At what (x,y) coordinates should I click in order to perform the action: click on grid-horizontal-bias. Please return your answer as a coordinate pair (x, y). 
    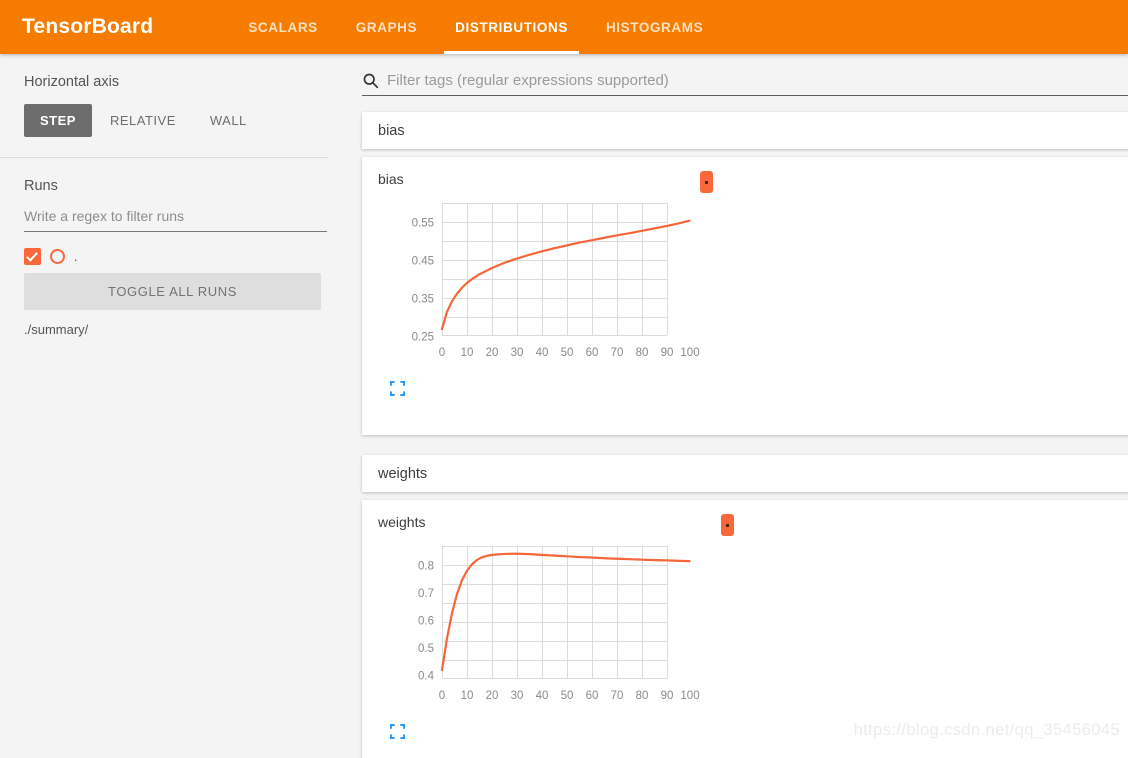
    Looking at the image, I should click on (554, 269).